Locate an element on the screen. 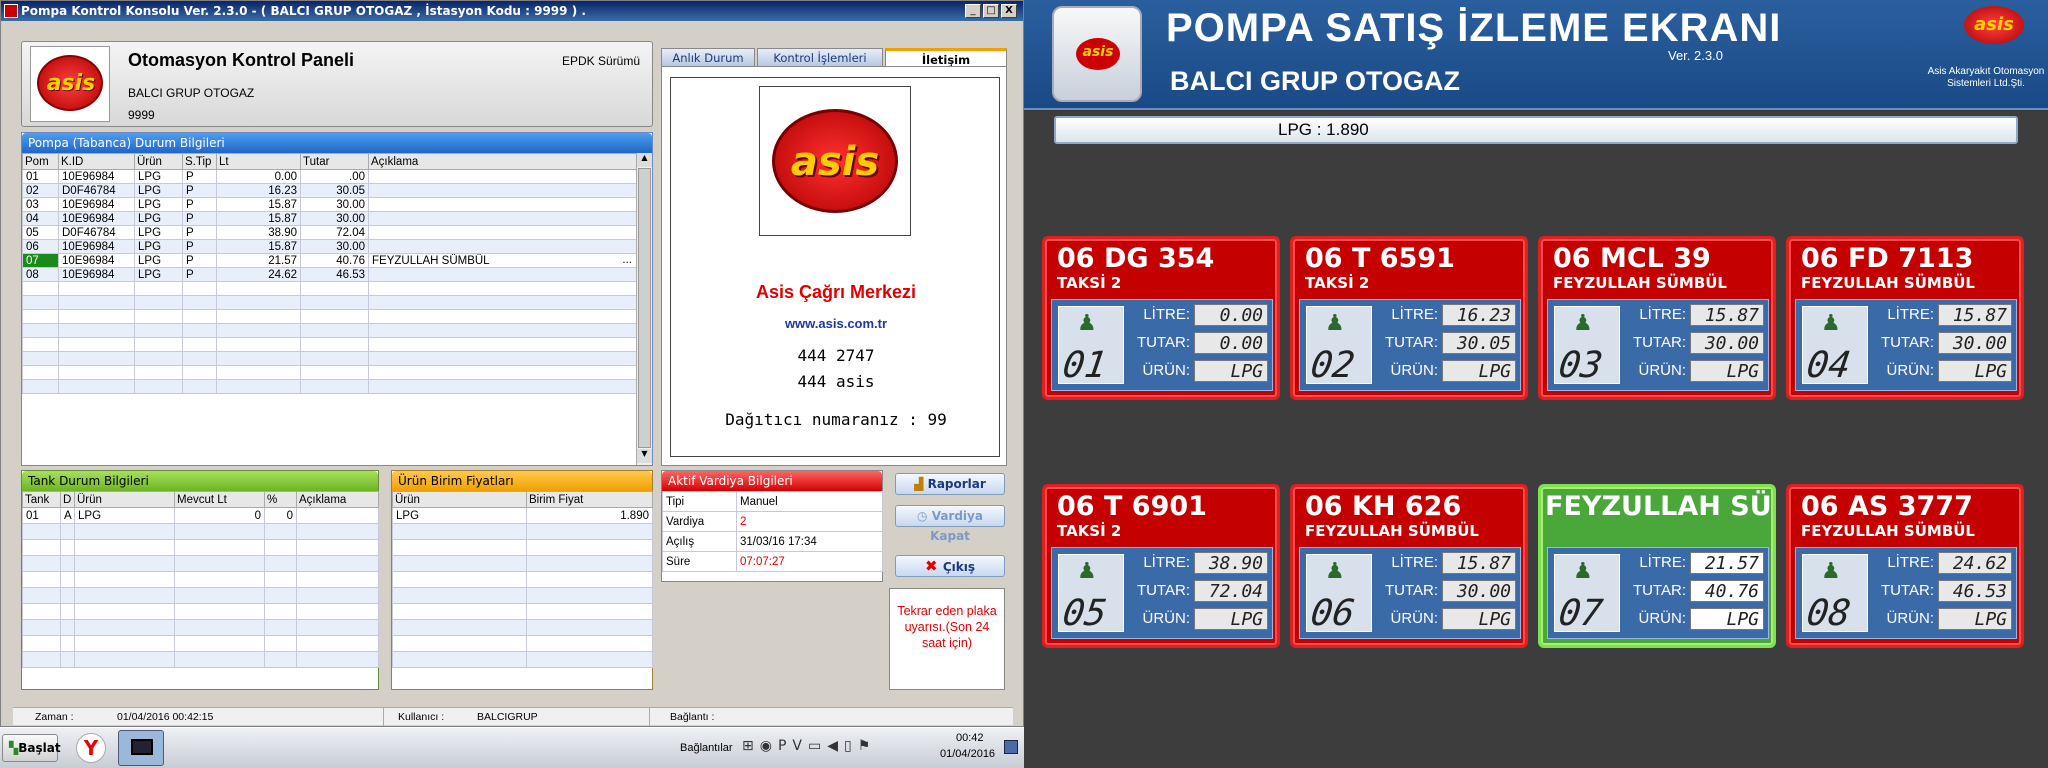 Image resolution: width=2048 pixels, height=768 pixels. show-desktop-button is located at coordinates (1011, 747).